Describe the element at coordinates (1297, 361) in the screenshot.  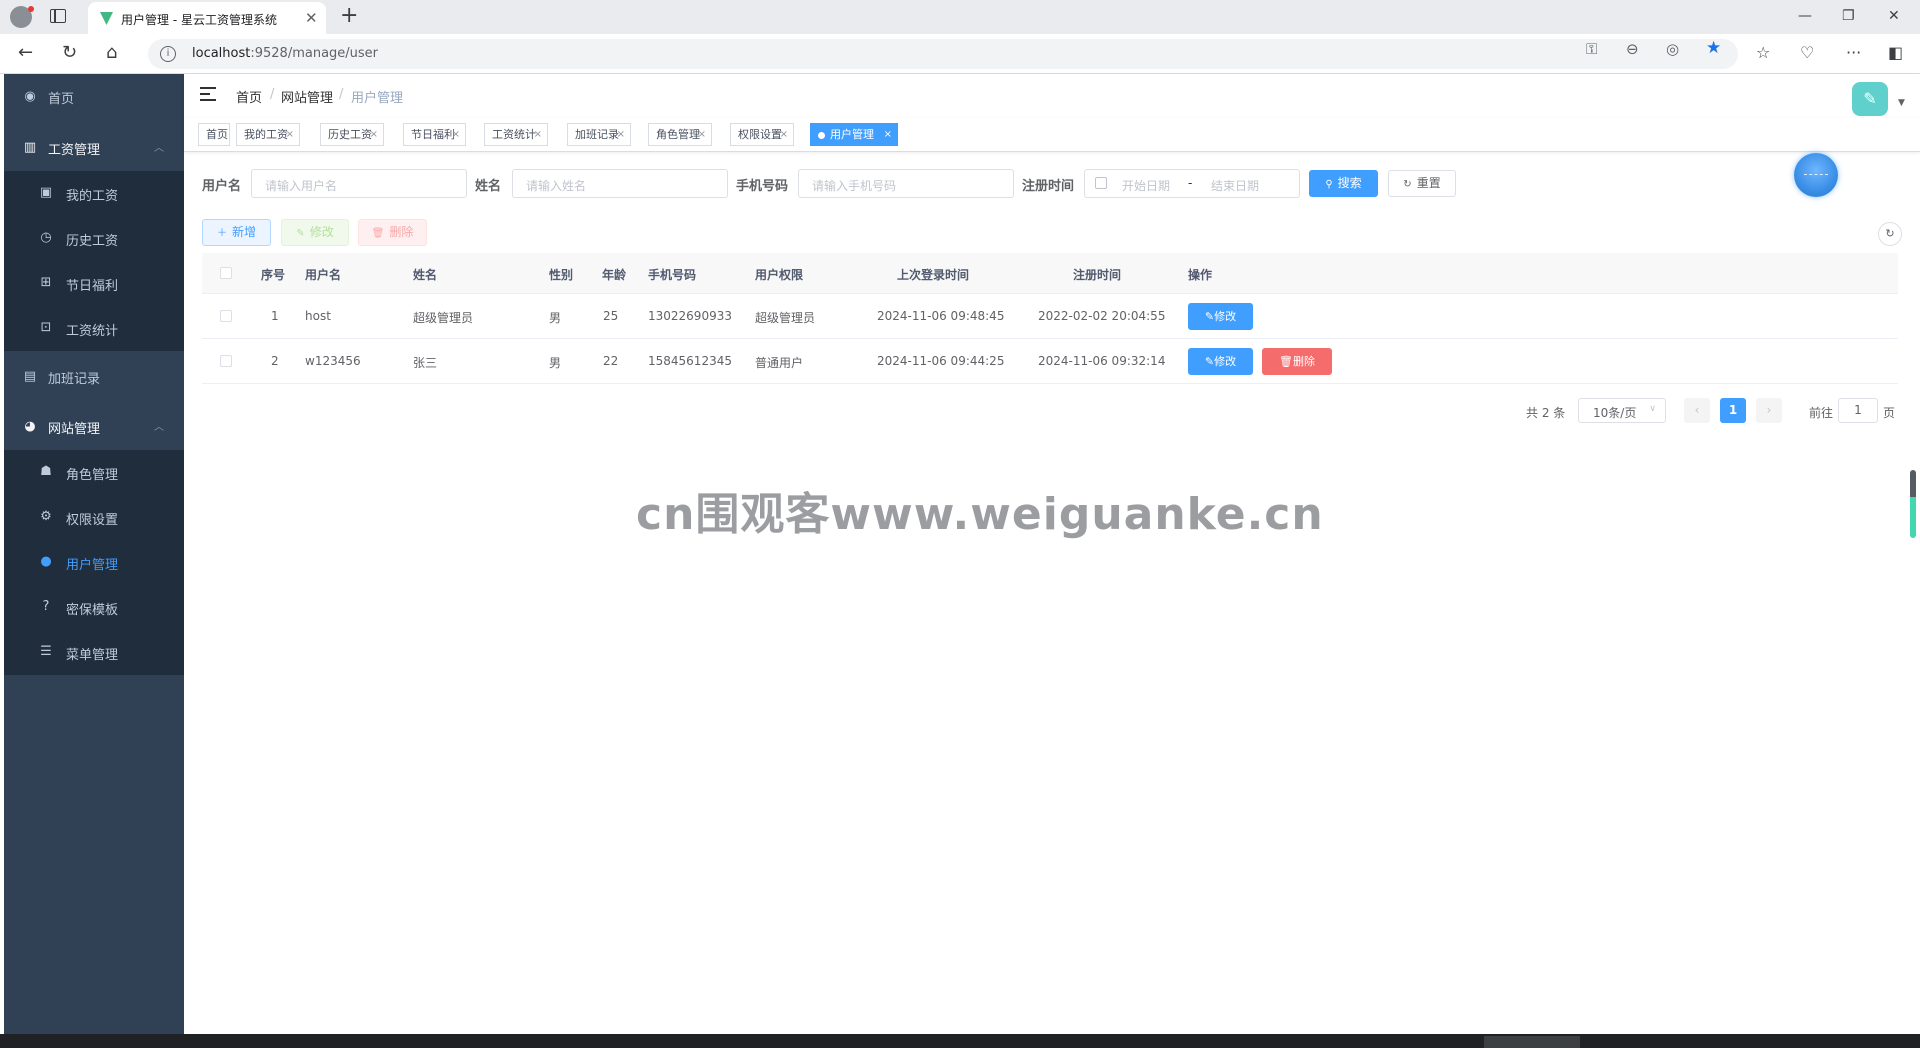
I see `row-delete-button: 🗑删除` at that location.